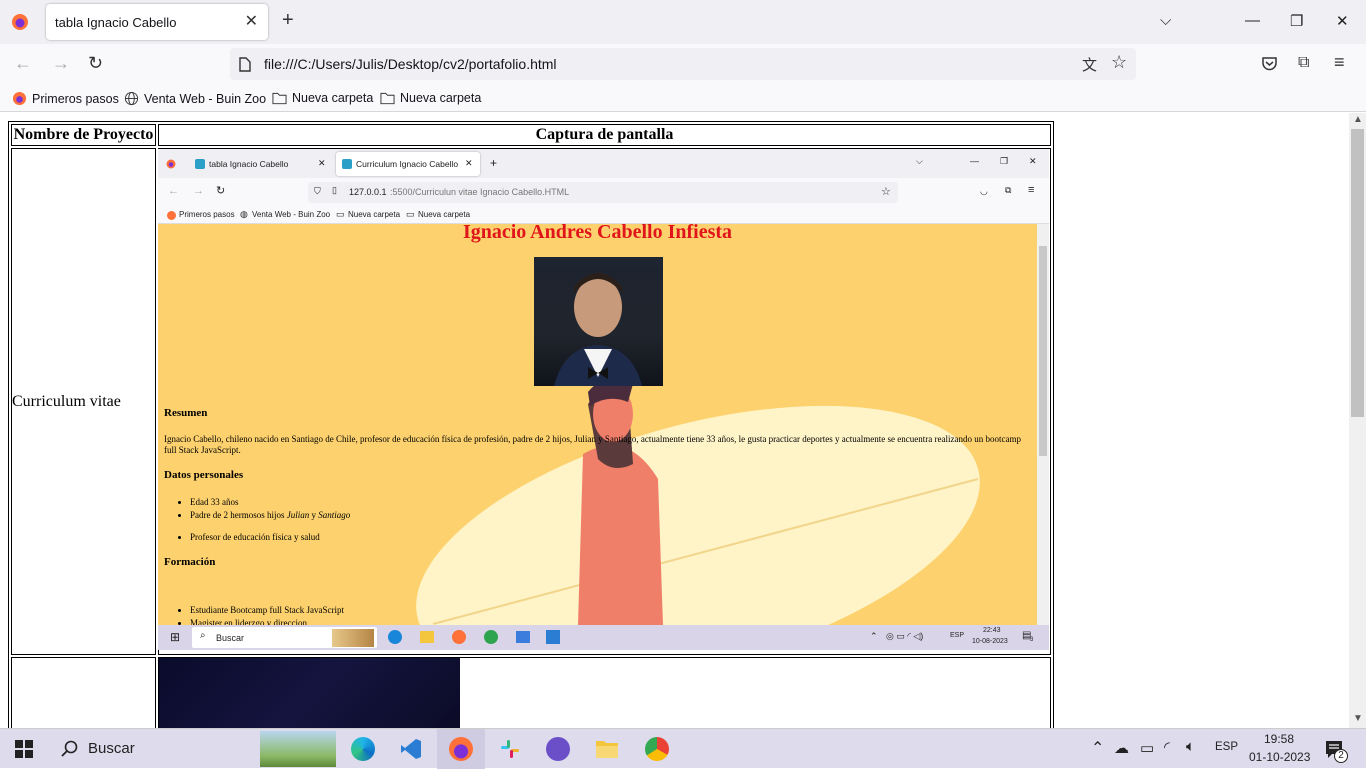 The image size is (1366, 769). What do you see at coordinates (387, 98) in the screenshot?
I see `folder-icon` at bounding box center [387, 98].